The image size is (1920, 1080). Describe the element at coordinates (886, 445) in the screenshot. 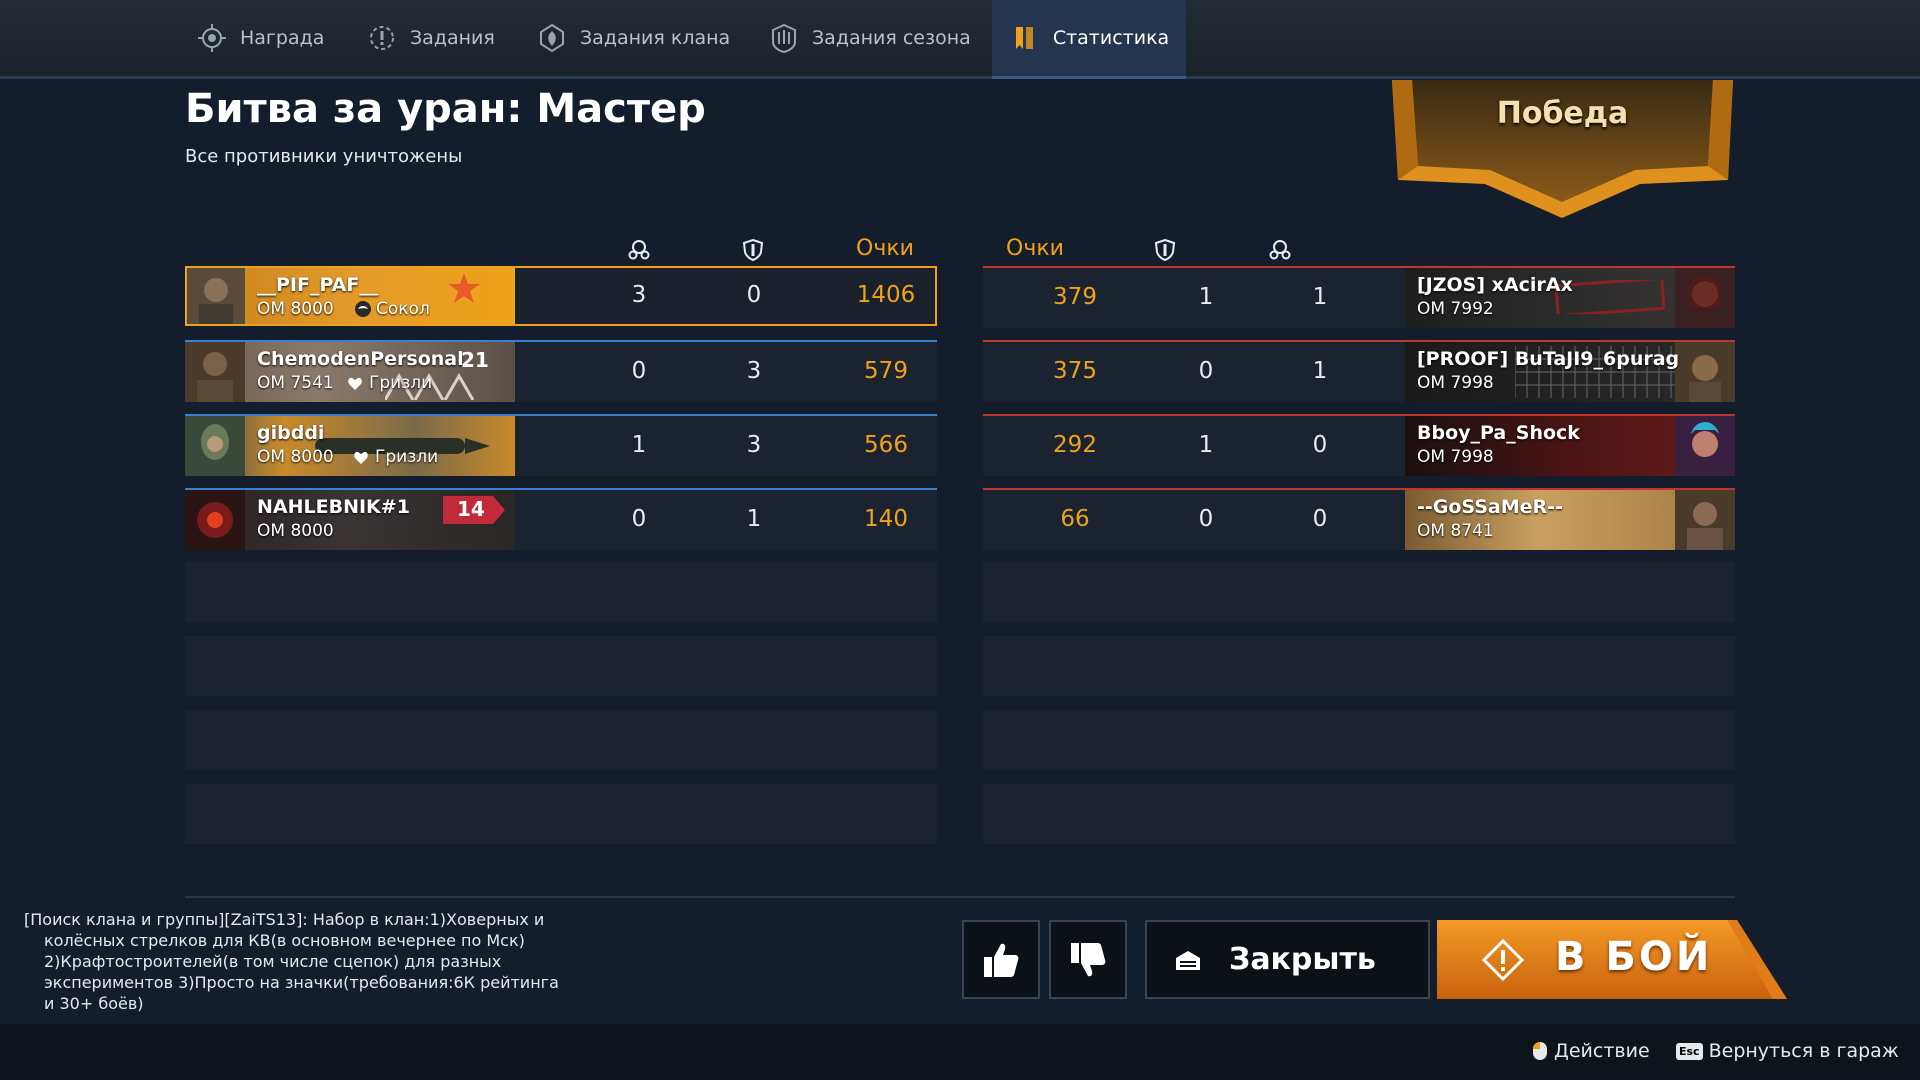

I see `points-value: 566` at that location.